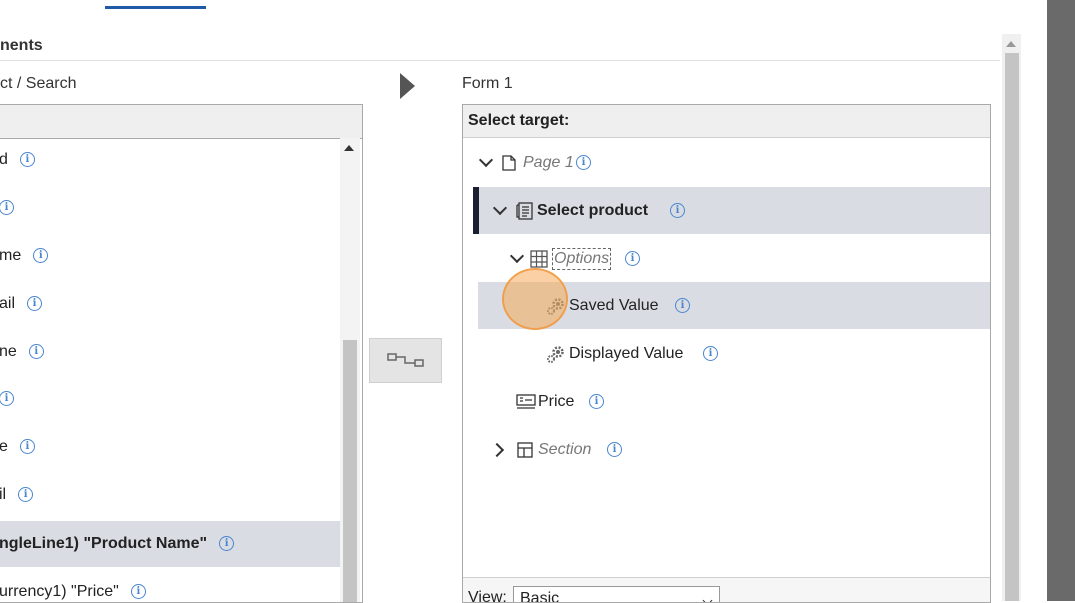  What do you see at coordinates (11, 255) in the screenshot?
I see `list-item-label: me` at bounding box center [11, 255].